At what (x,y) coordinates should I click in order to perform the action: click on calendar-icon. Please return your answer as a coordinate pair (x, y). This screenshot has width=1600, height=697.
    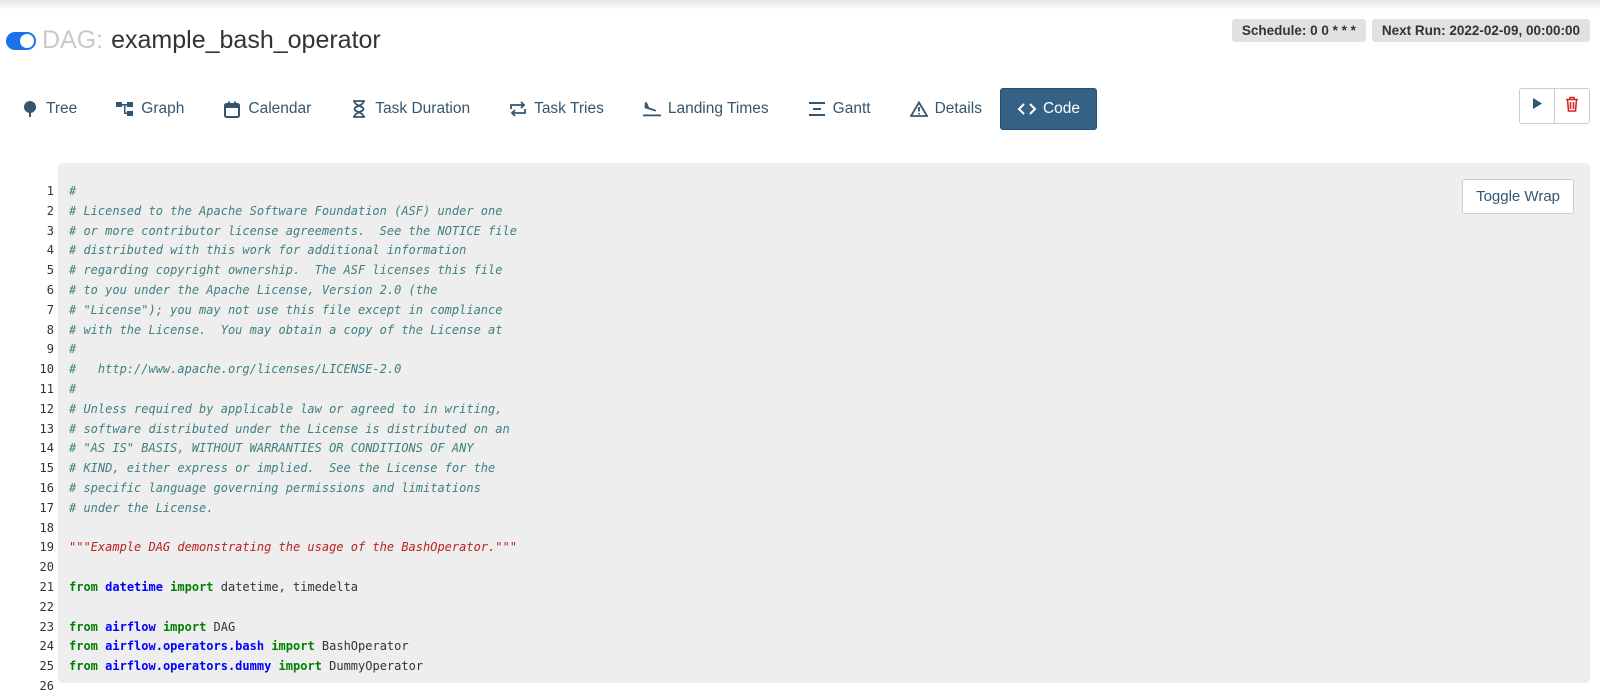
    Looking at the image, I should click on (232, 109).